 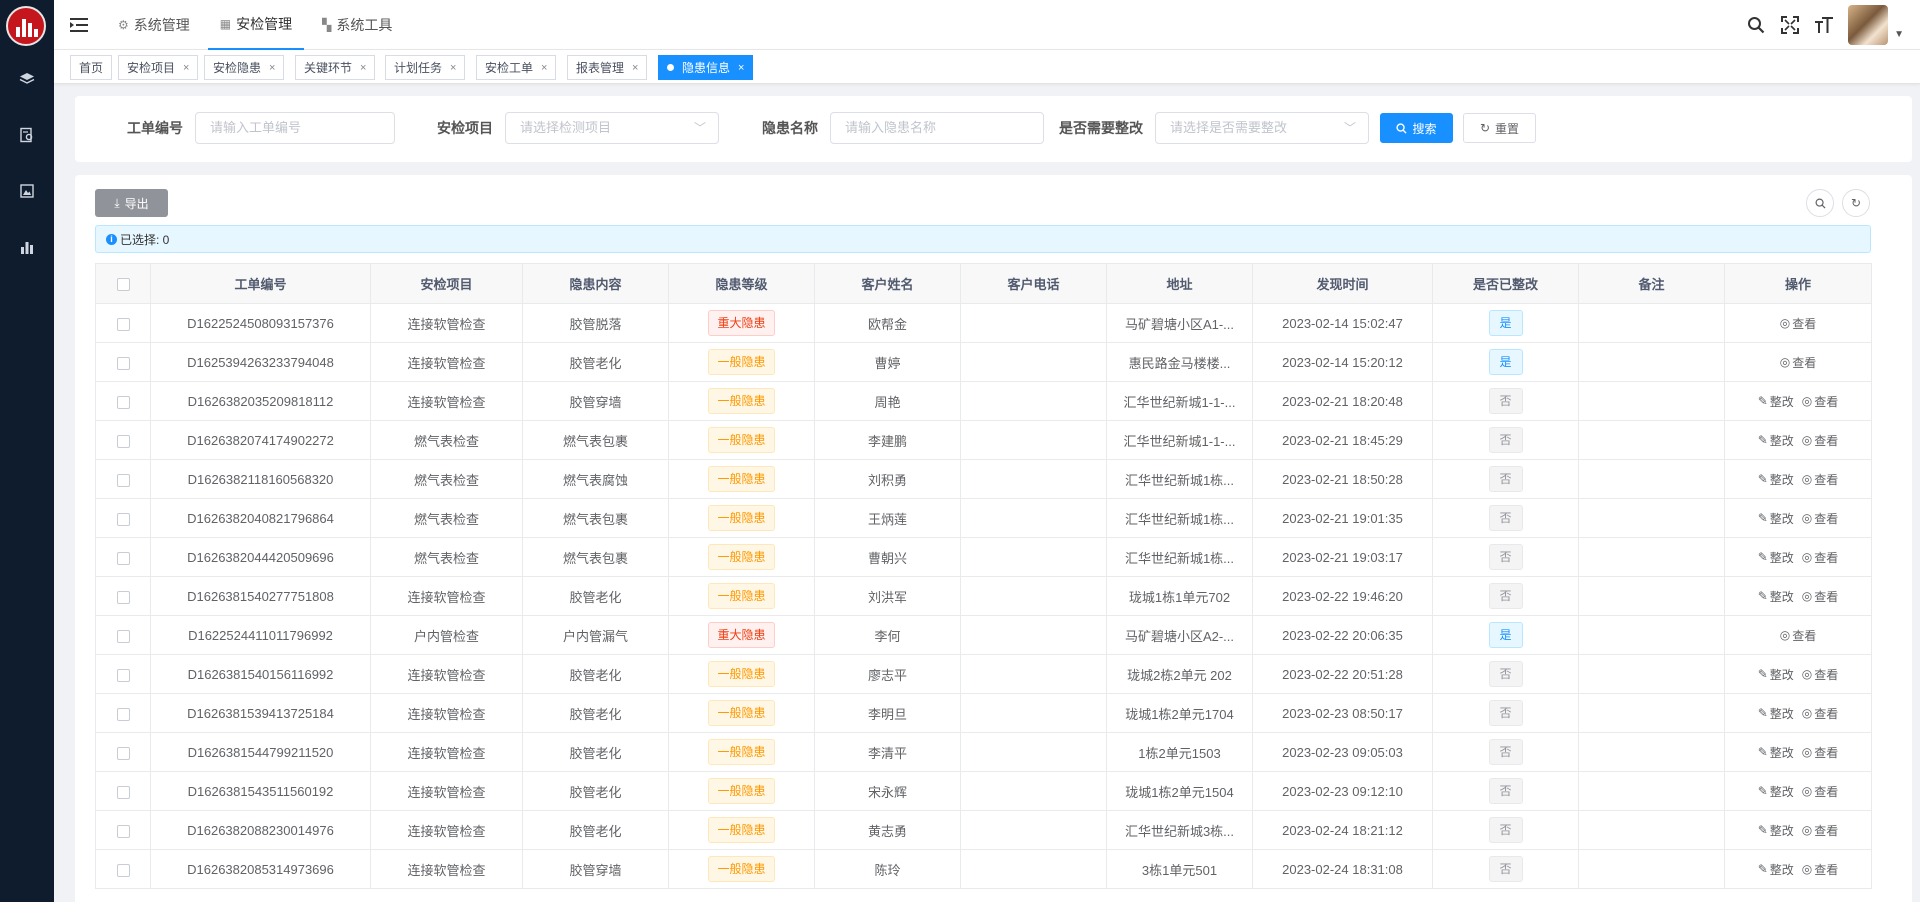 I want to click on search-icon, so click(x=1756, y=25).